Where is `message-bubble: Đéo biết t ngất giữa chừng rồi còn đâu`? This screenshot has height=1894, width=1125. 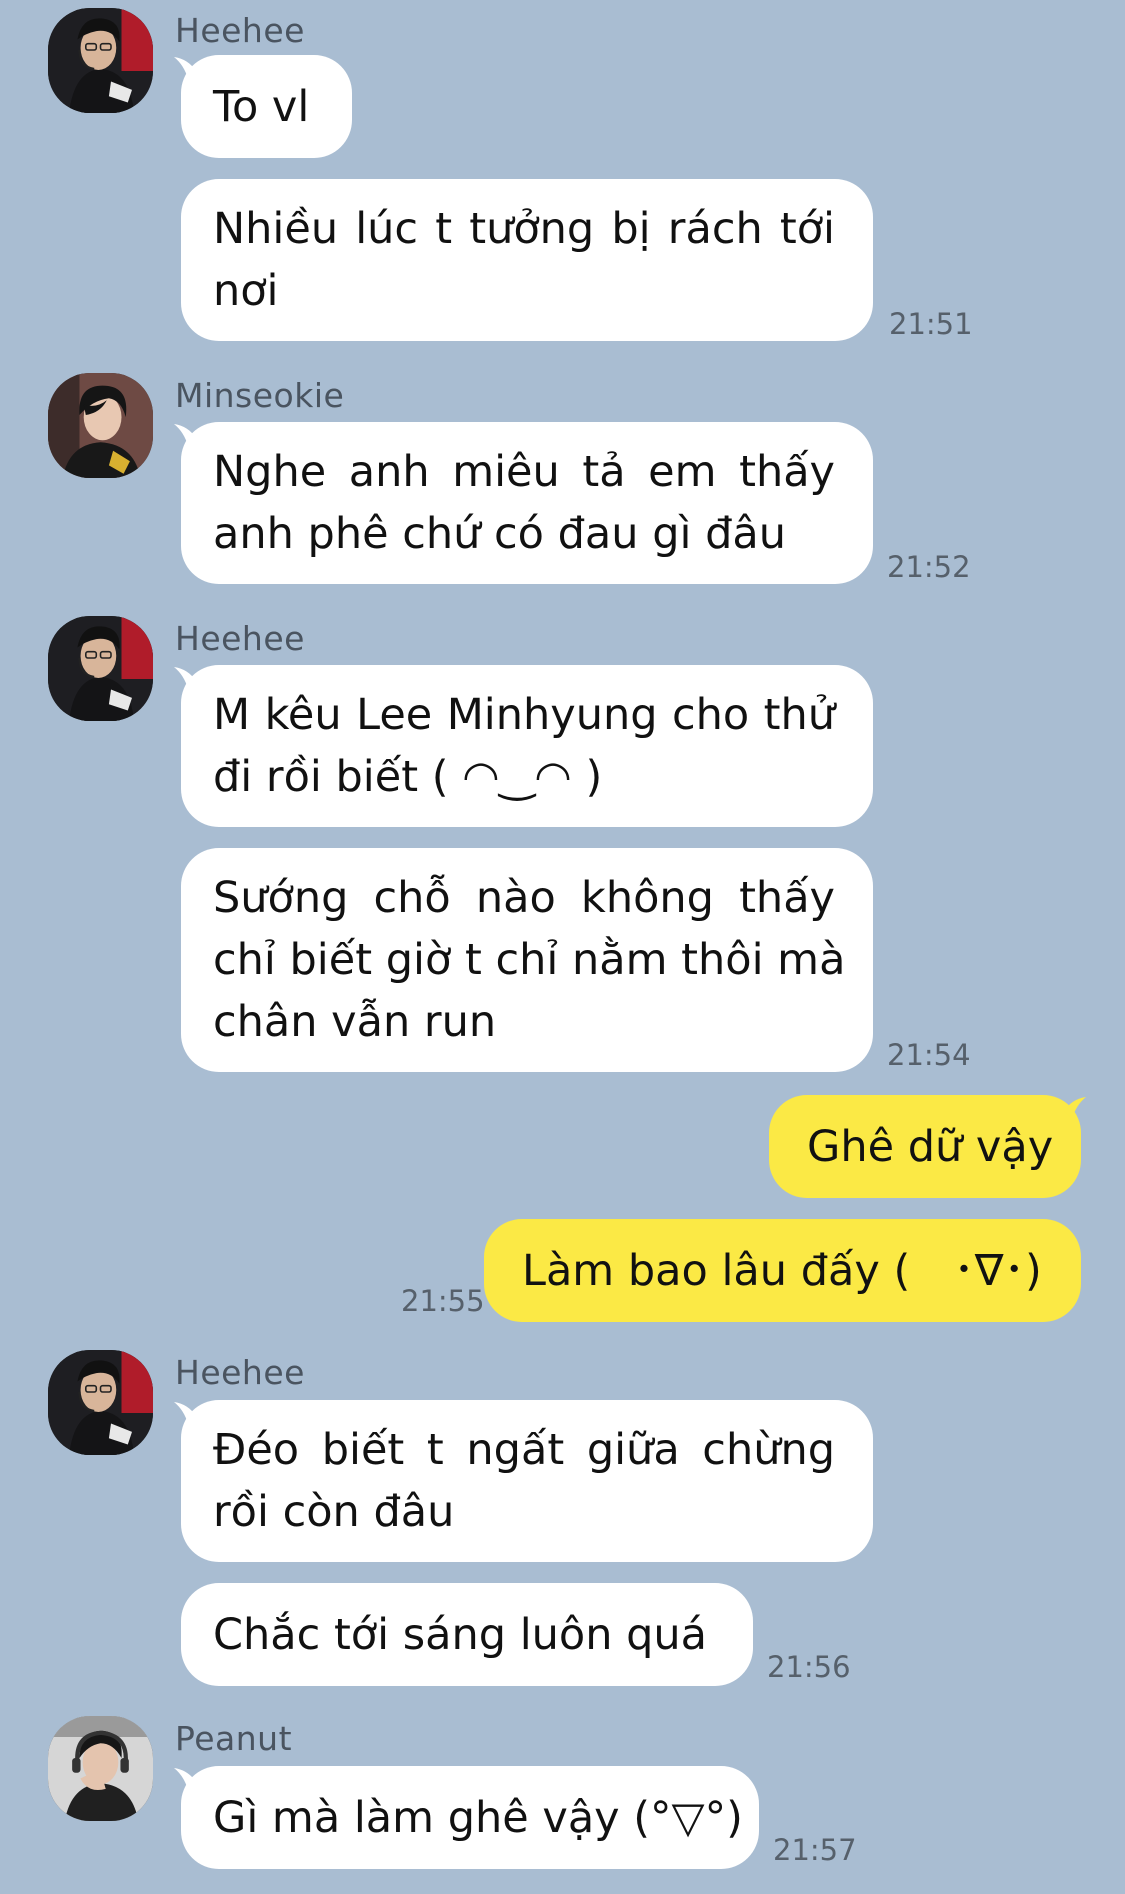 message-bubble: Đéo biết t ngất giữa chừng rồi còn đâu is located at coordinates (527, 1481).